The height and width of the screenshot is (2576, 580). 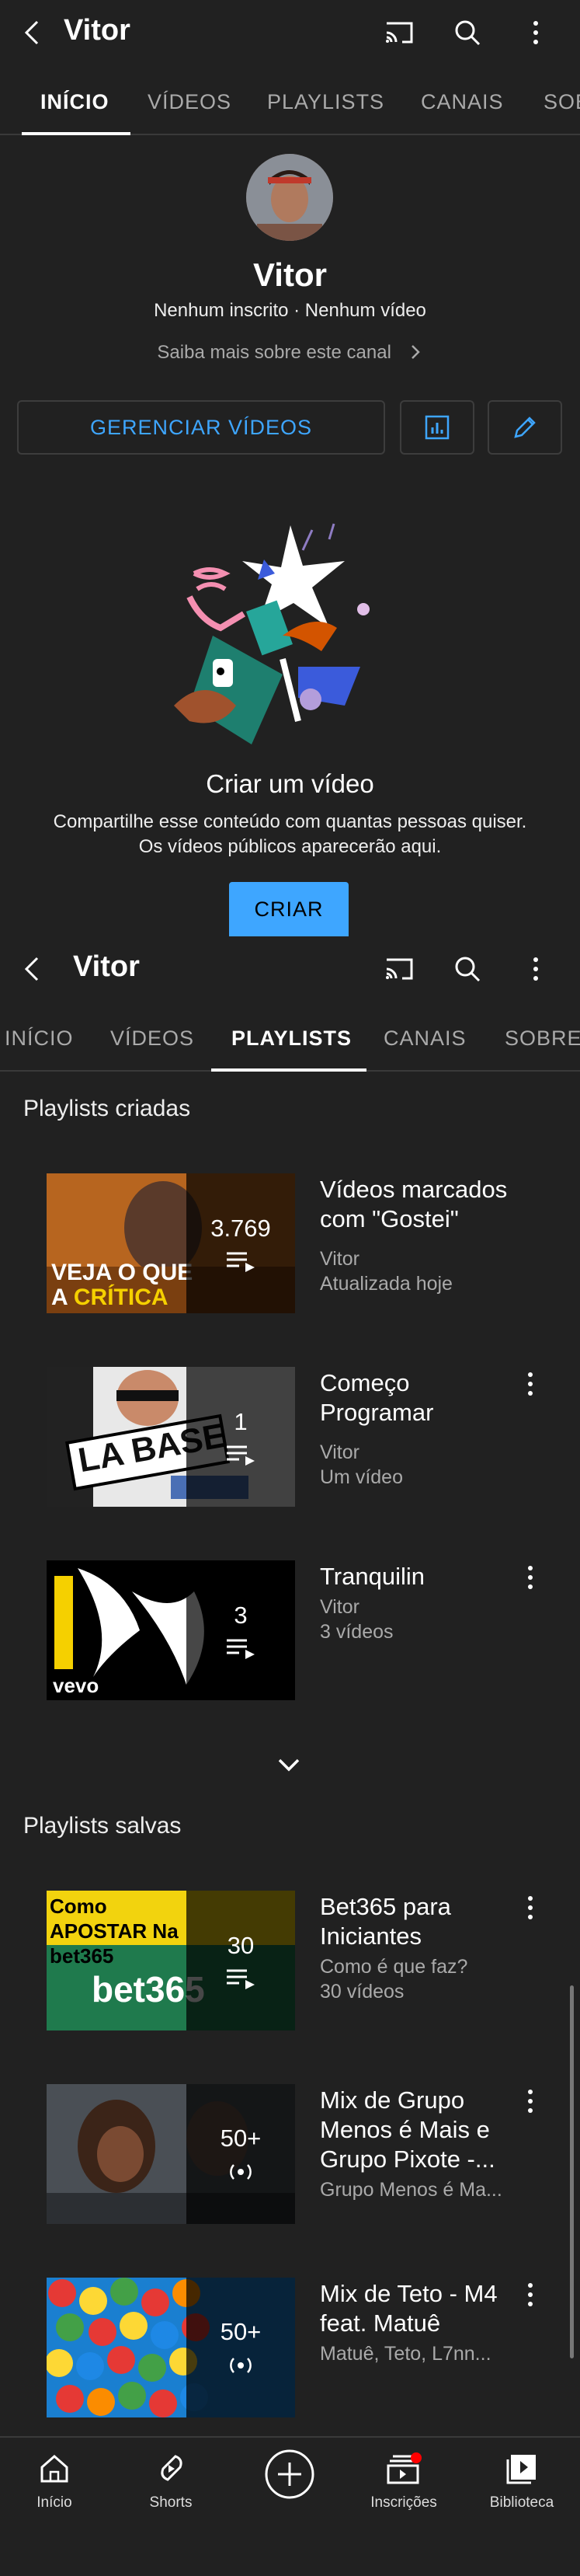 What do you see at coordinates (272, 633) in the screenshot?
I see `create-video-illustration` at bounding box center [272, 633].